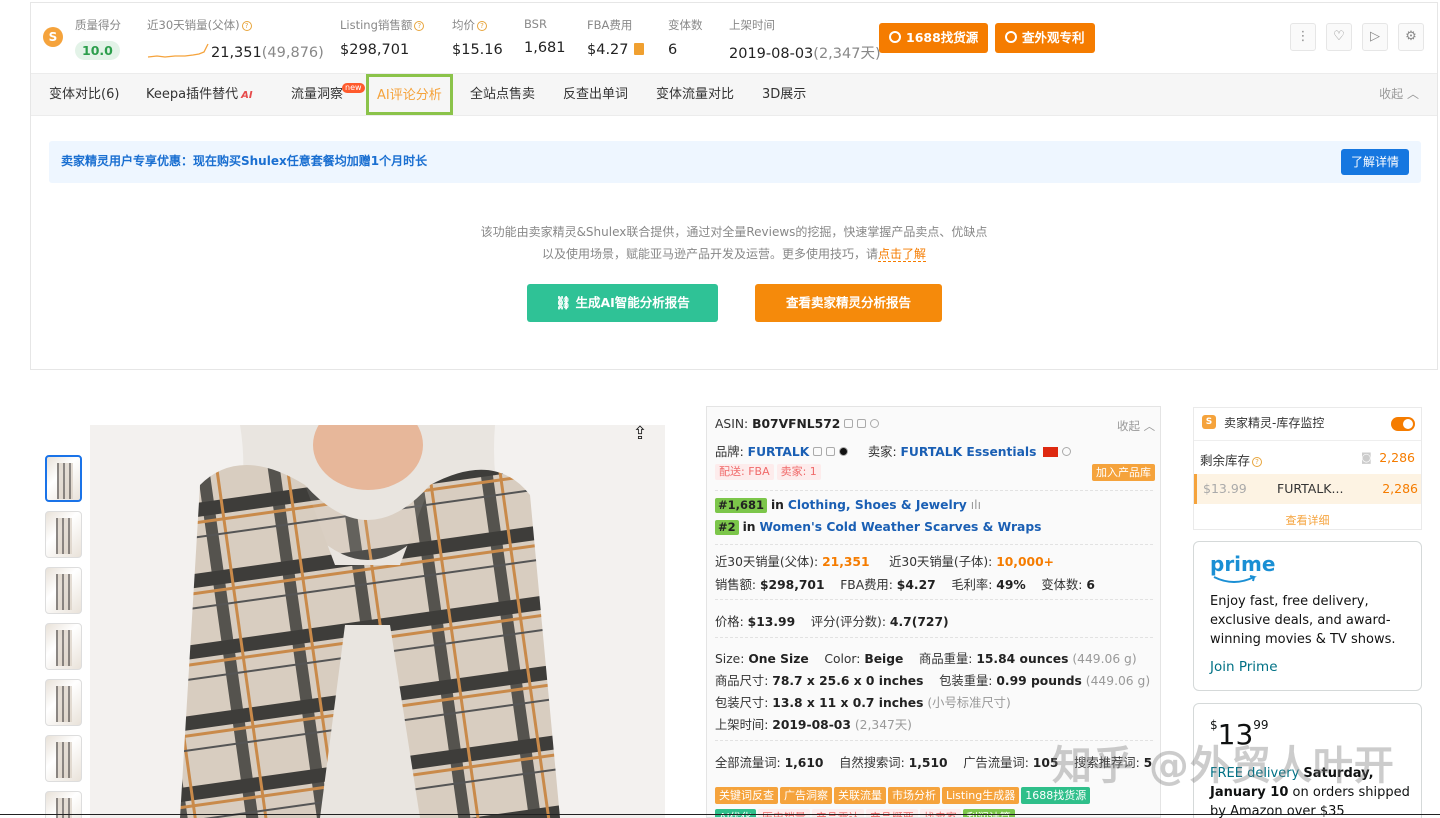 This screenshot has height=818, width=1440. I want to click on add-to-library-button: 加入产品库, so click(1124, 472).